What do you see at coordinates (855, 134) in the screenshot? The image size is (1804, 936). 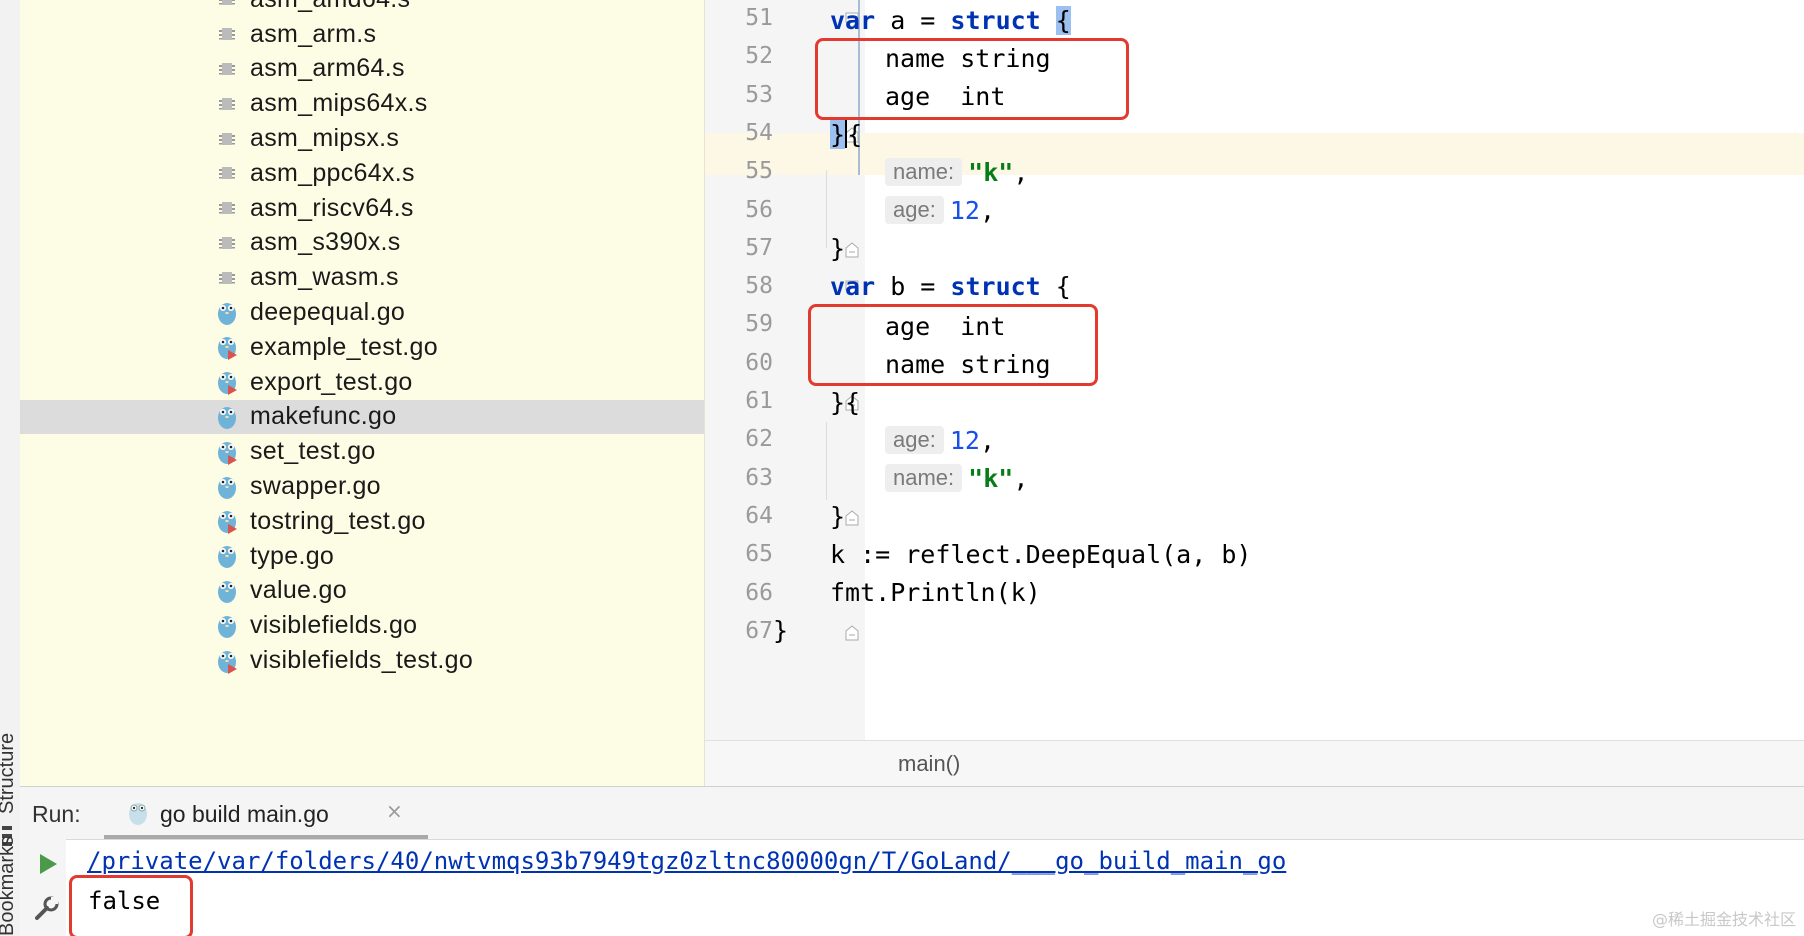 I see `code-text: {` at bounding box center [855, 134].